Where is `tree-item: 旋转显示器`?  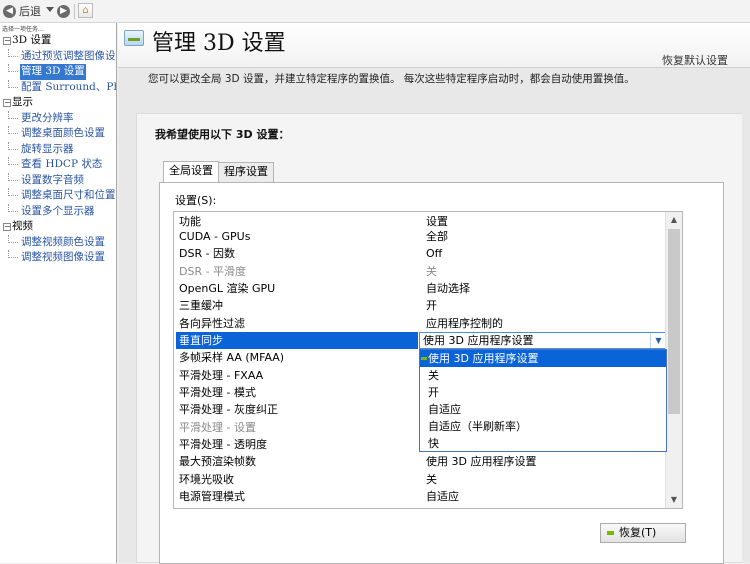
tree-item: 旋转显示器 is located at coordinates (58, 149).